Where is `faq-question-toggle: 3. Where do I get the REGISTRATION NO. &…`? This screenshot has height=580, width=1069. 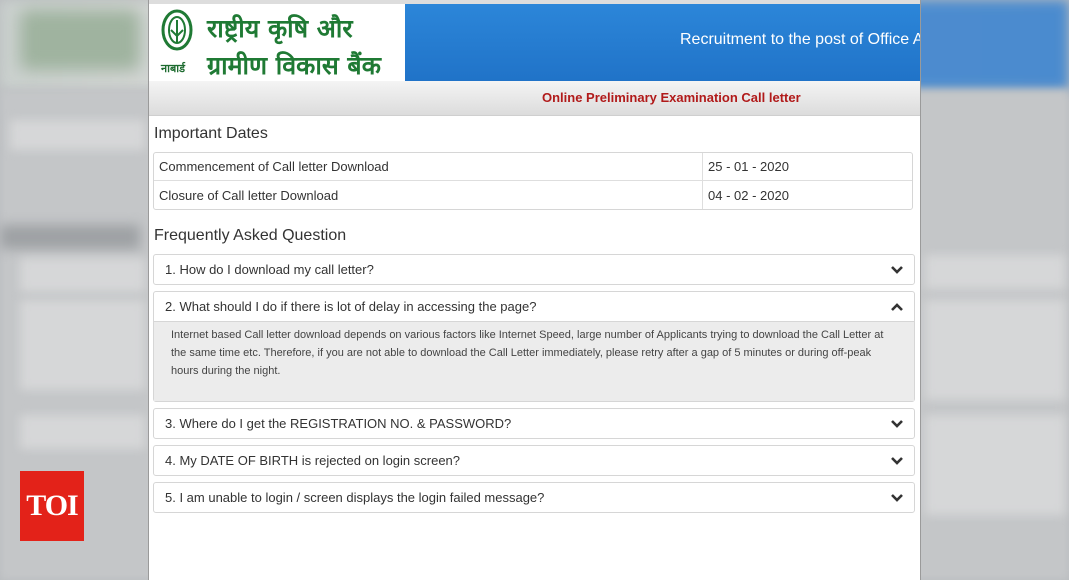 faq-question-toggle: 3. Where do I get the REGISTRATION NO. &… is located at coordinates (534, 423).